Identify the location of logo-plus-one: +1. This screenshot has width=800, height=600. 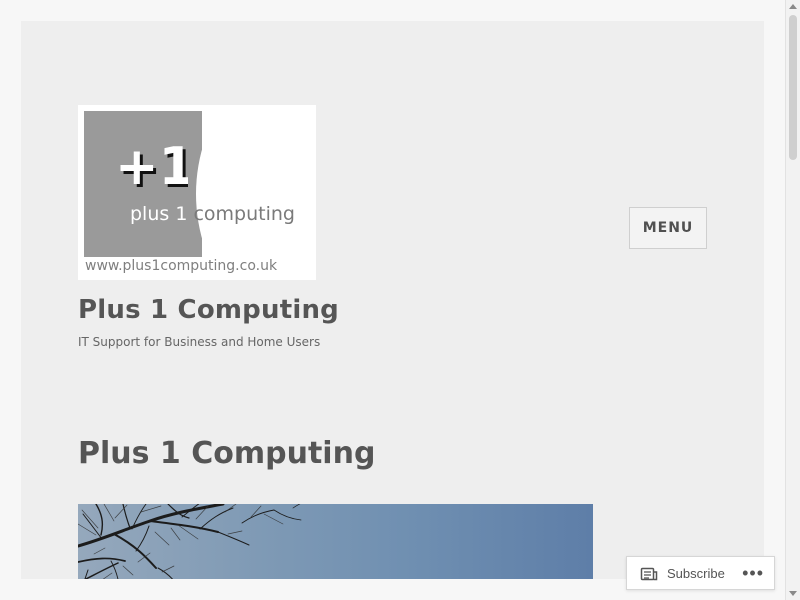
(153, 167).